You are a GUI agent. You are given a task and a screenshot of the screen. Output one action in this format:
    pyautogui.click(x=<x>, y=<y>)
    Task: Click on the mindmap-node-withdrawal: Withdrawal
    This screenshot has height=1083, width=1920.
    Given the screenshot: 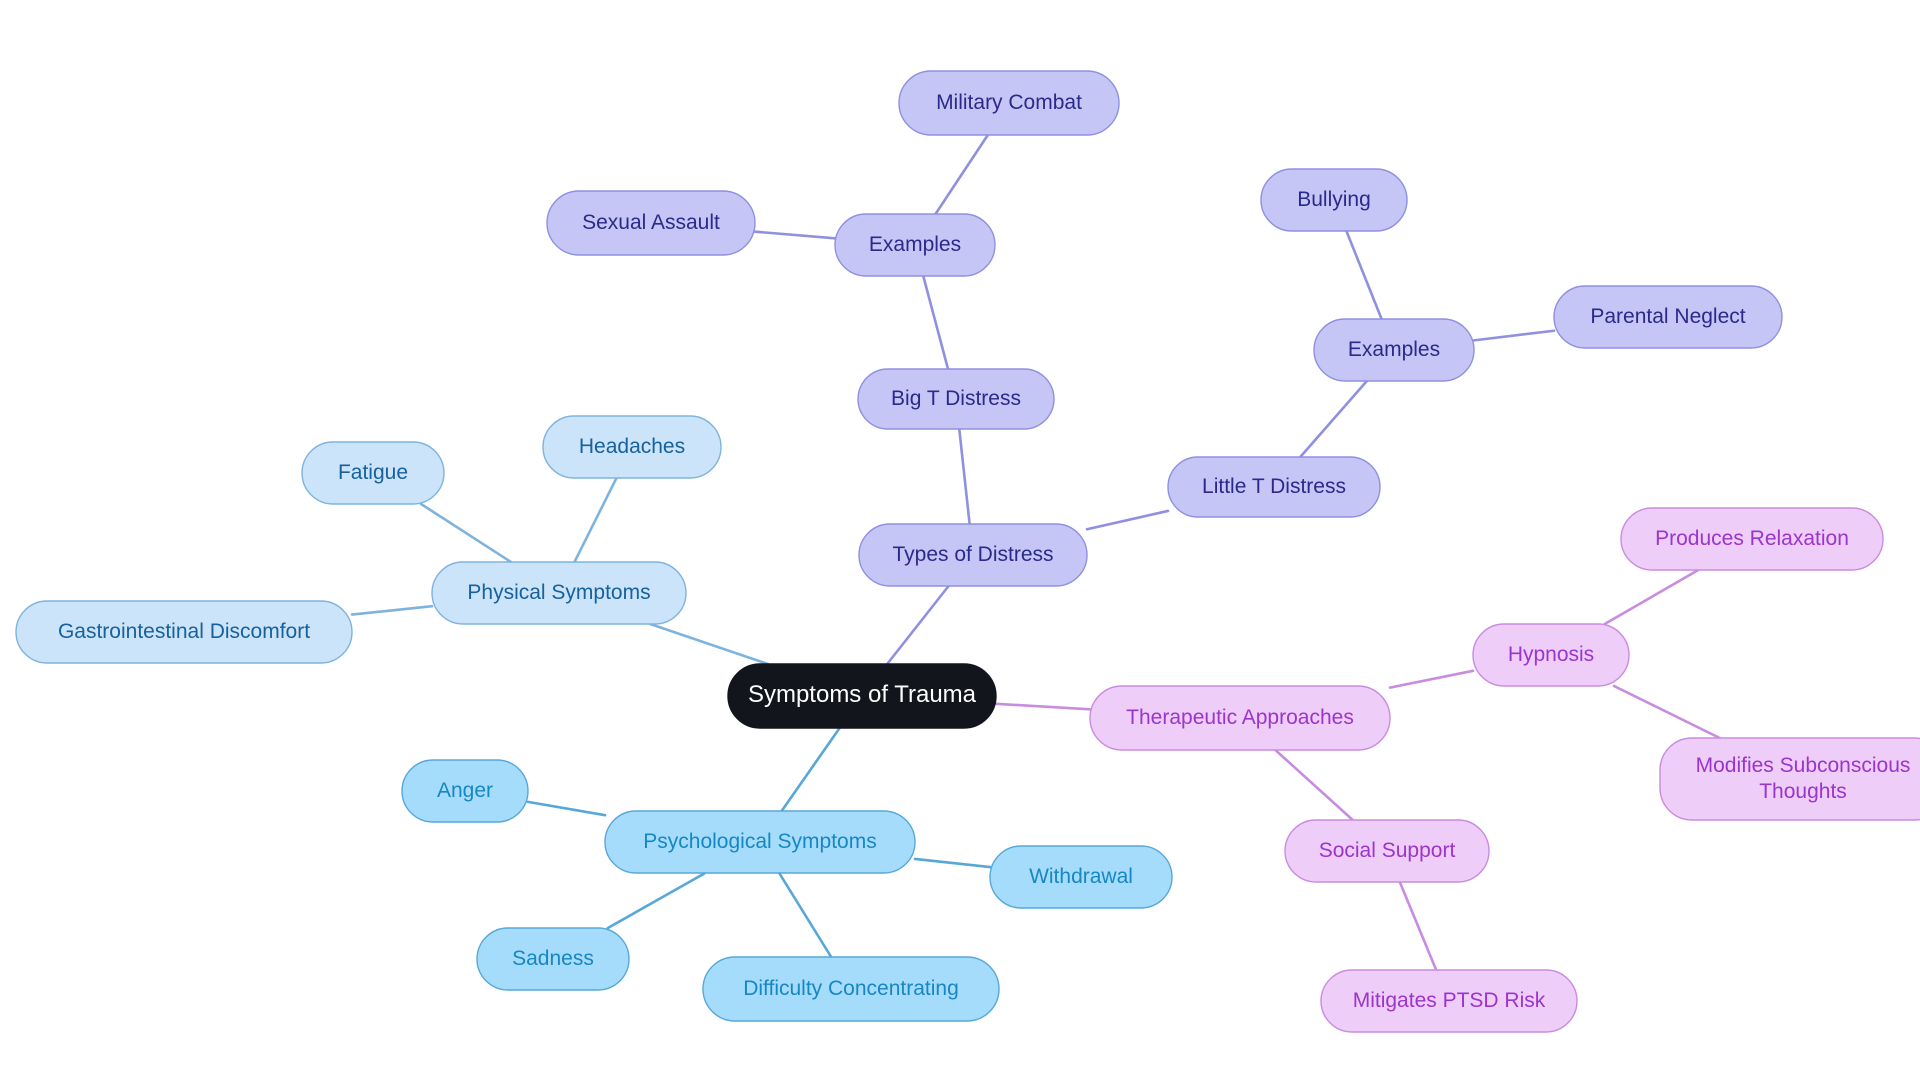 What is the action you would take?
    pyautogui.click(x=1081, y=877)
    